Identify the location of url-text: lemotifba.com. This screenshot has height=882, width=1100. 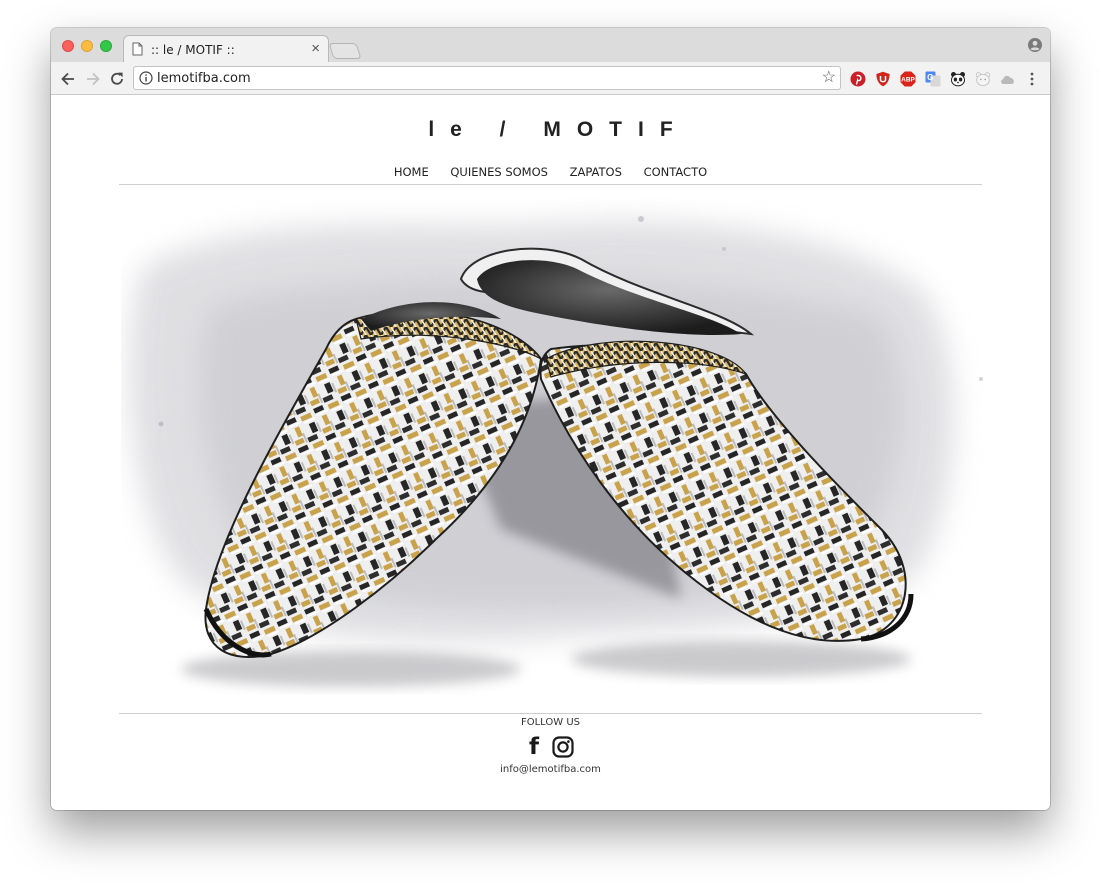
(204, 78).